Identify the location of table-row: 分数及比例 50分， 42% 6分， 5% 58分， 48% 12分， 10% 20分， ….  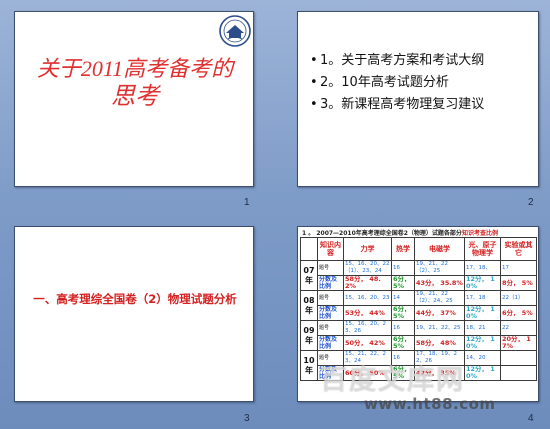
(419, 343).